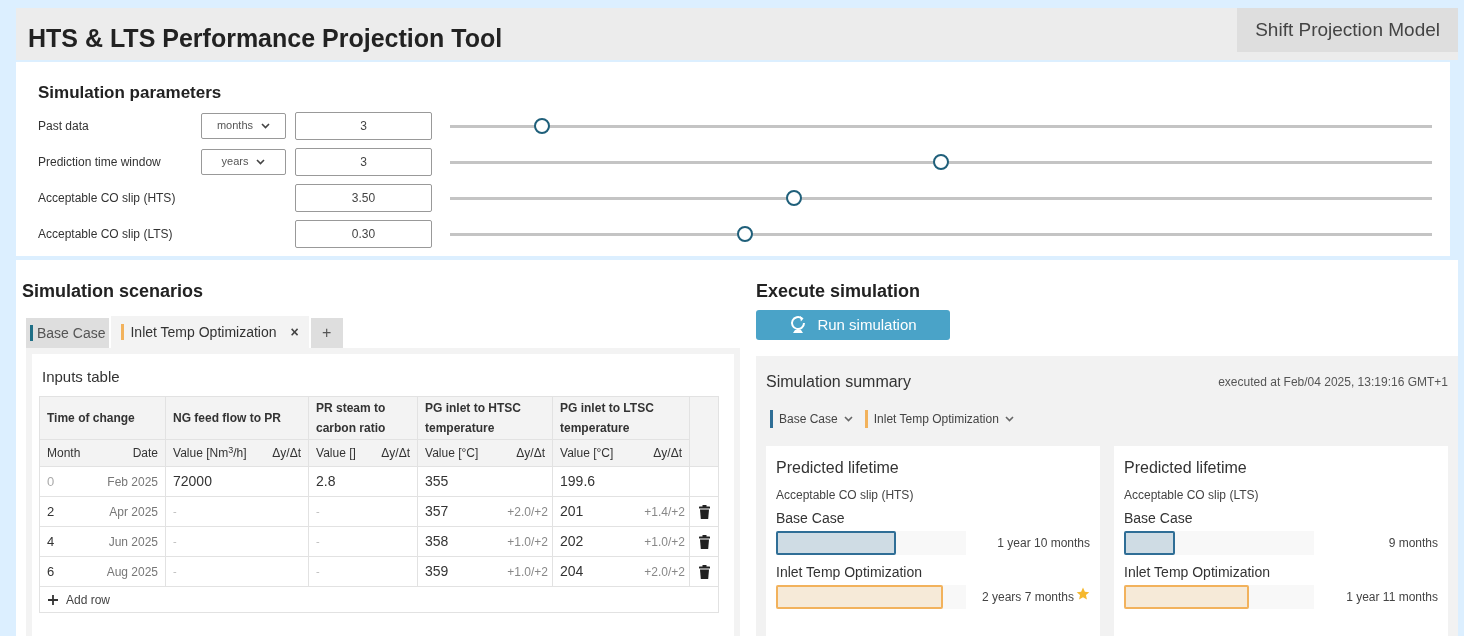  I want to click on executed-timestamp: executed at Feb/04 2025, 13:19:16 GMT+1, so click(1333, 382).